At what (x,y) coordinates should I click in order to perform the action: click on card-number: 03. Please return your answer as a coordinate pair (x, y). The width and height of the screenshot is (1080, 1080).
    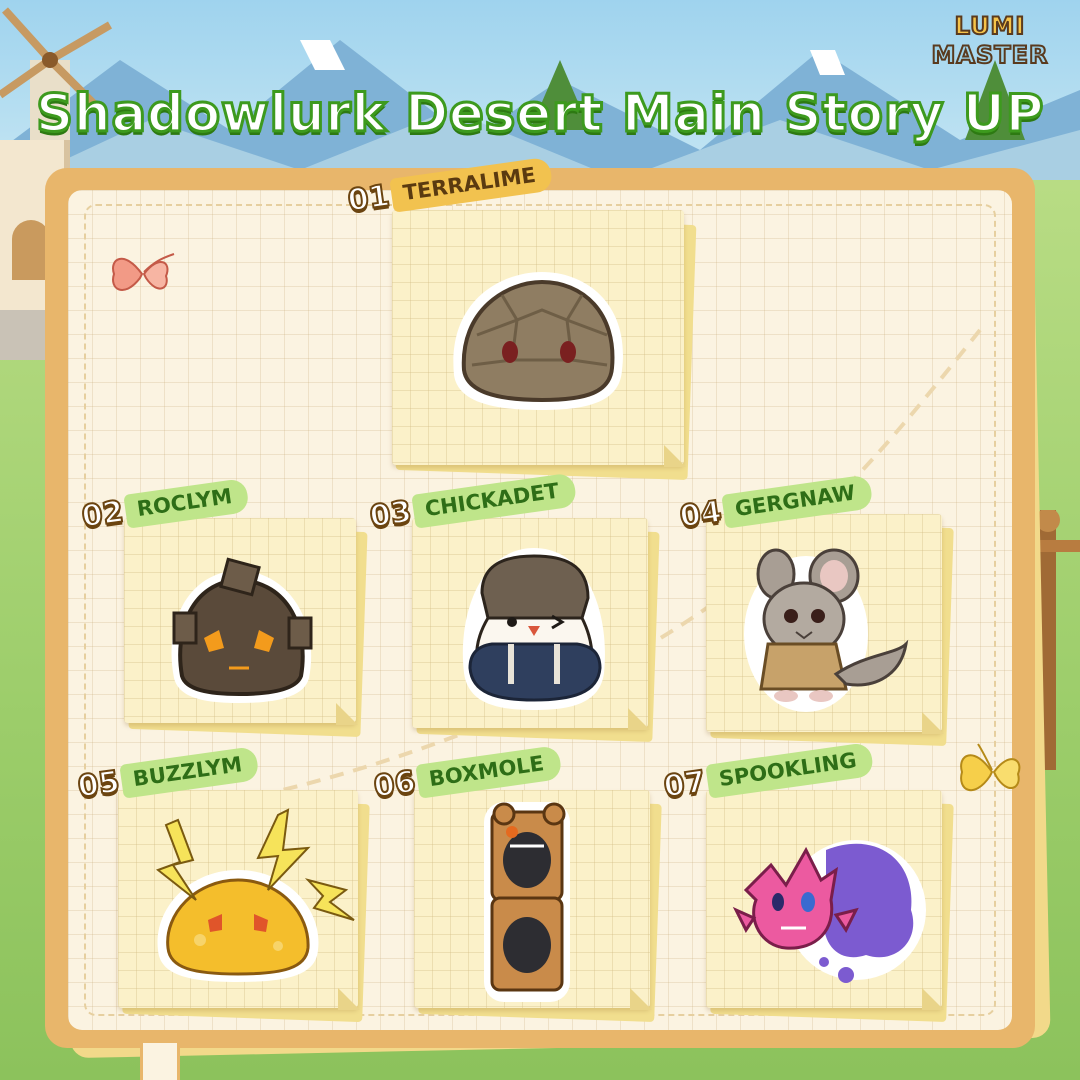
    Looking at the image, I should click on (391, 514).